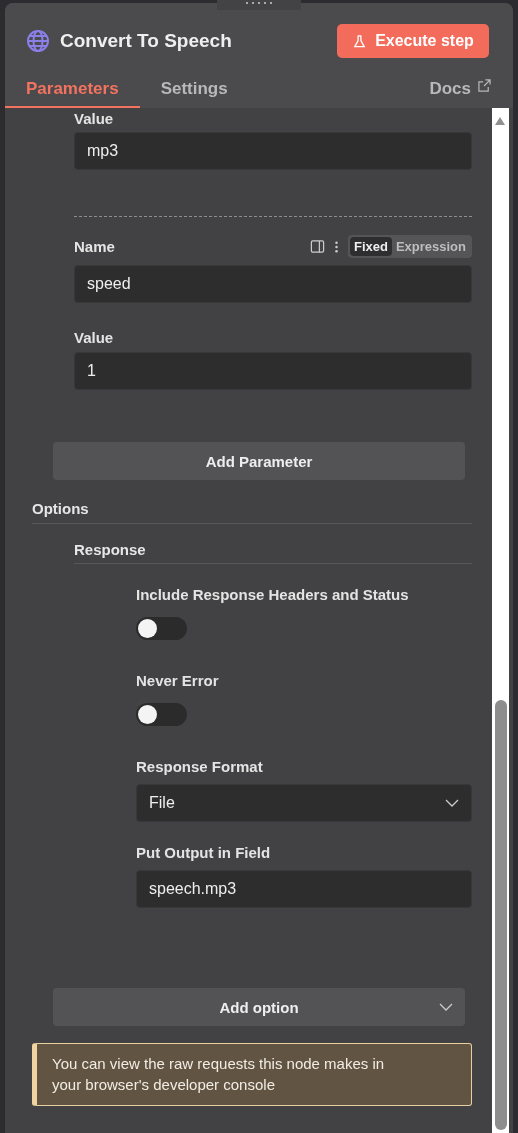  Describe the element at coordinates (252, 1074) in the screenshot. I see `info-notice: You can view the raw requests this node makes in your browser's developer console` at that location.